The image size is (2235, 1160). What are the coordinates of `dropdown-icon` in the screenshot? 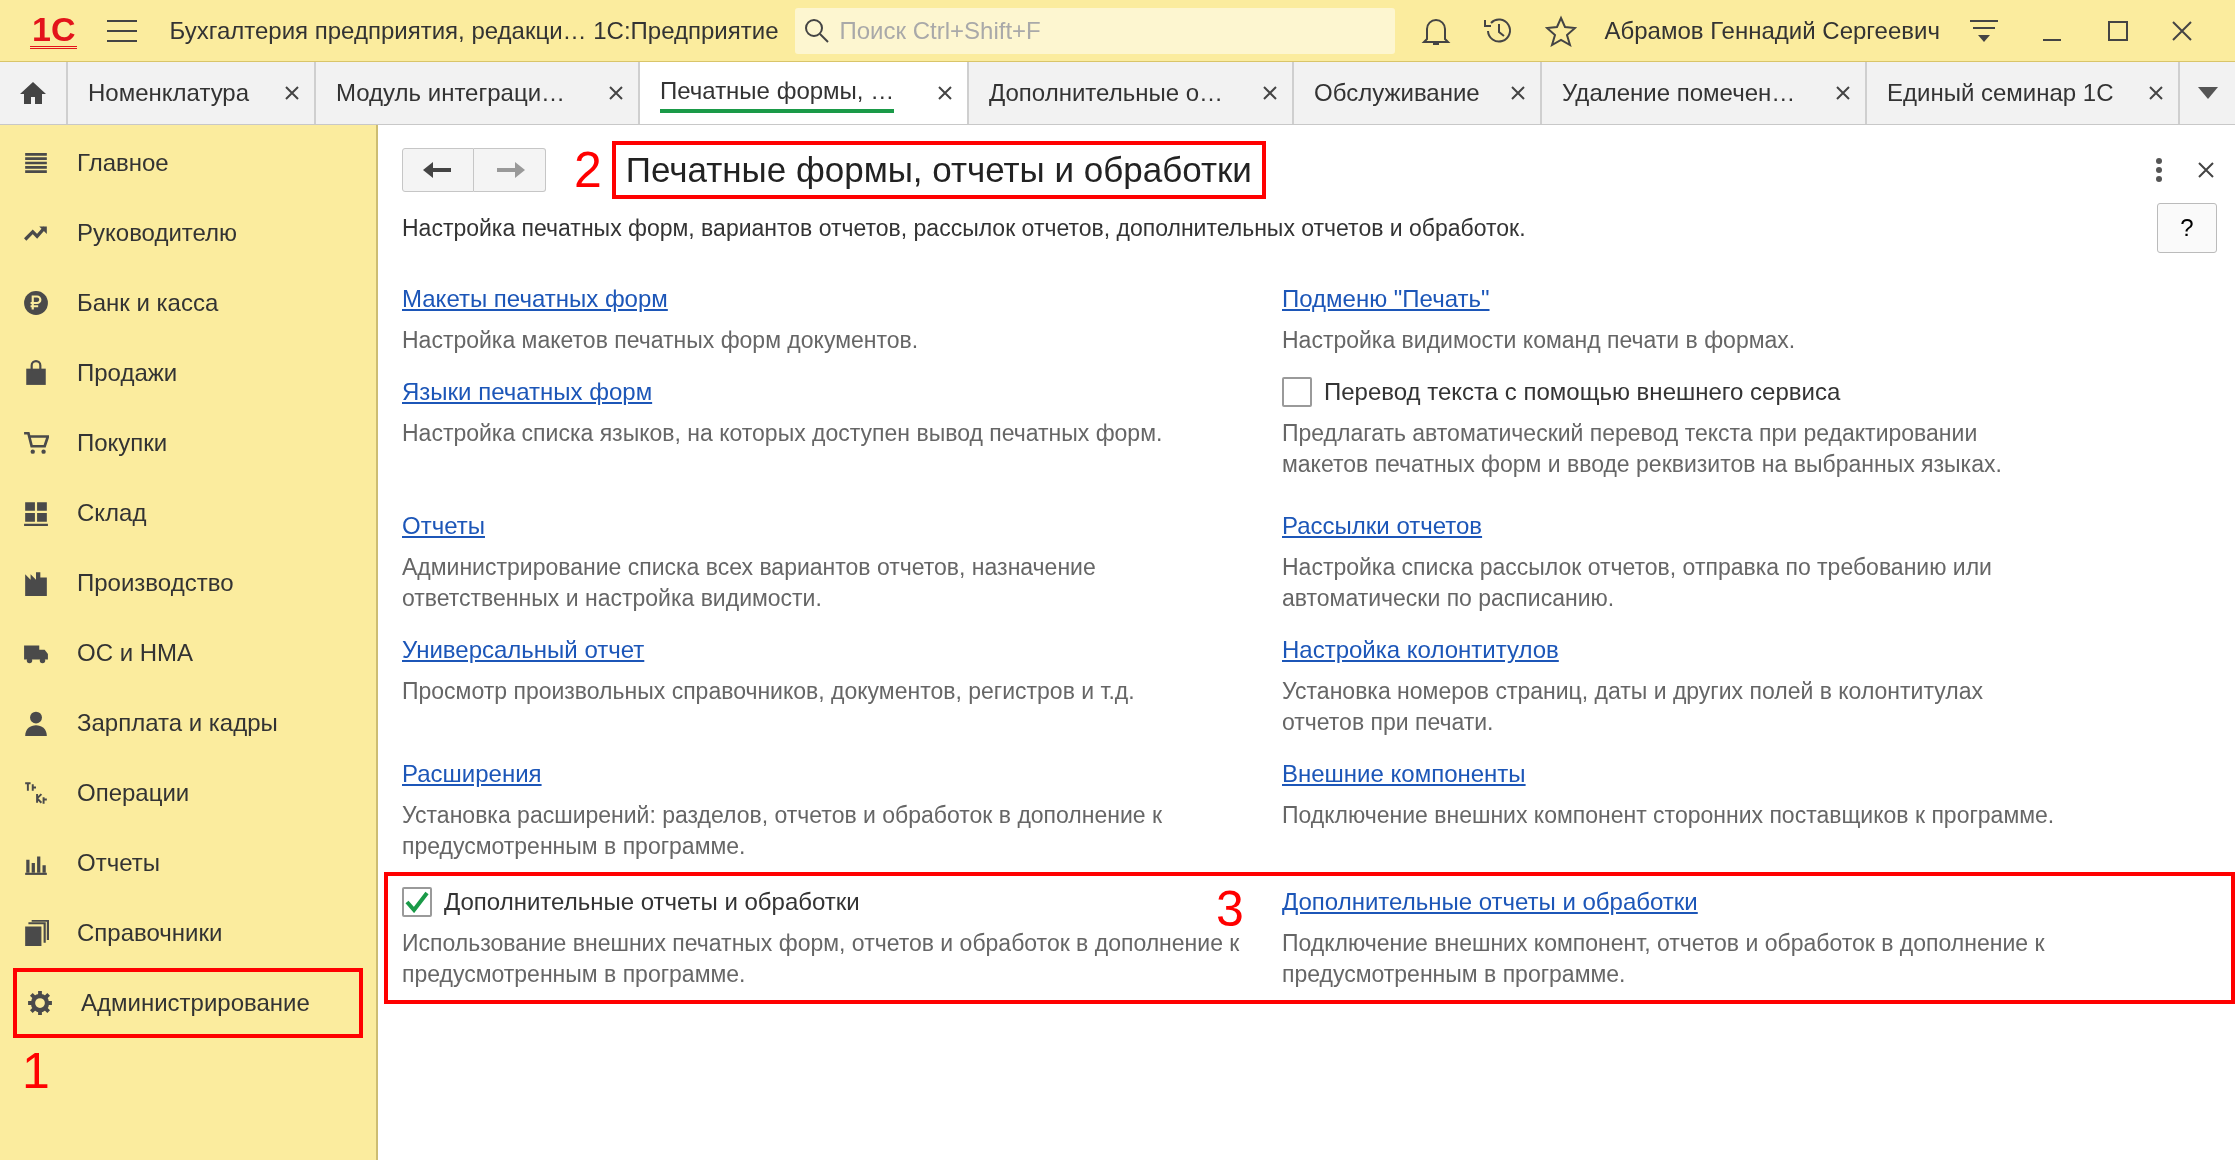 It's located at (2207, 93).